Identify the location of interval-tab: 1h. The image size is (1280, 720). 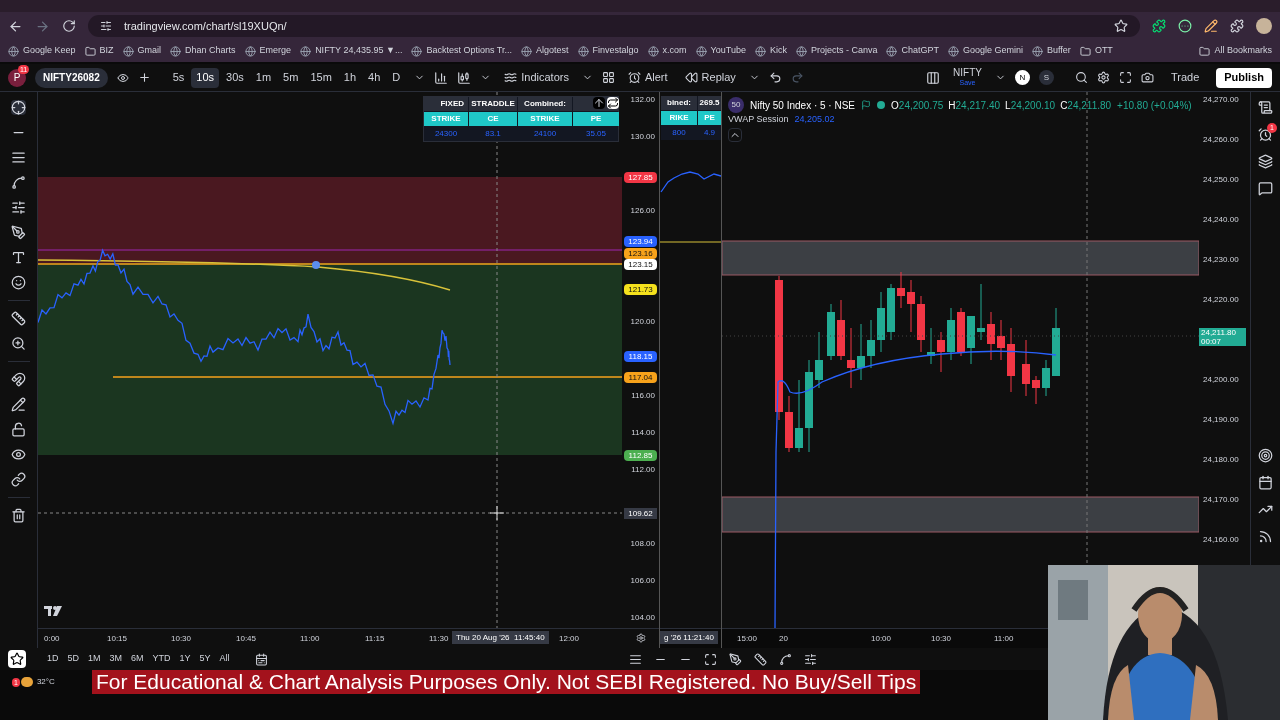
(350, 77).